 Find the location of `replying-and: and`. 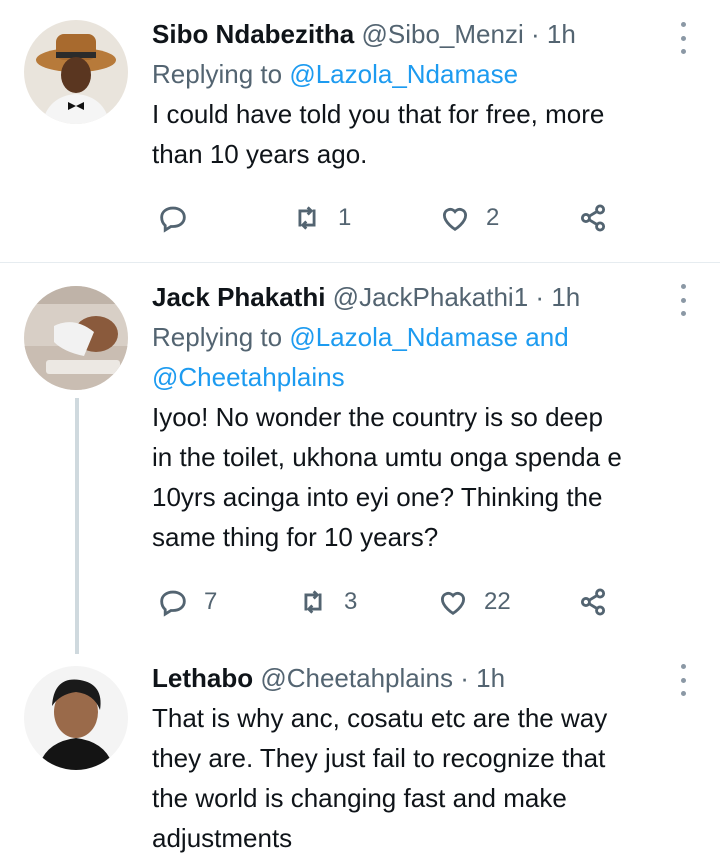

replying-and: and is located at coordinates (547, 337).